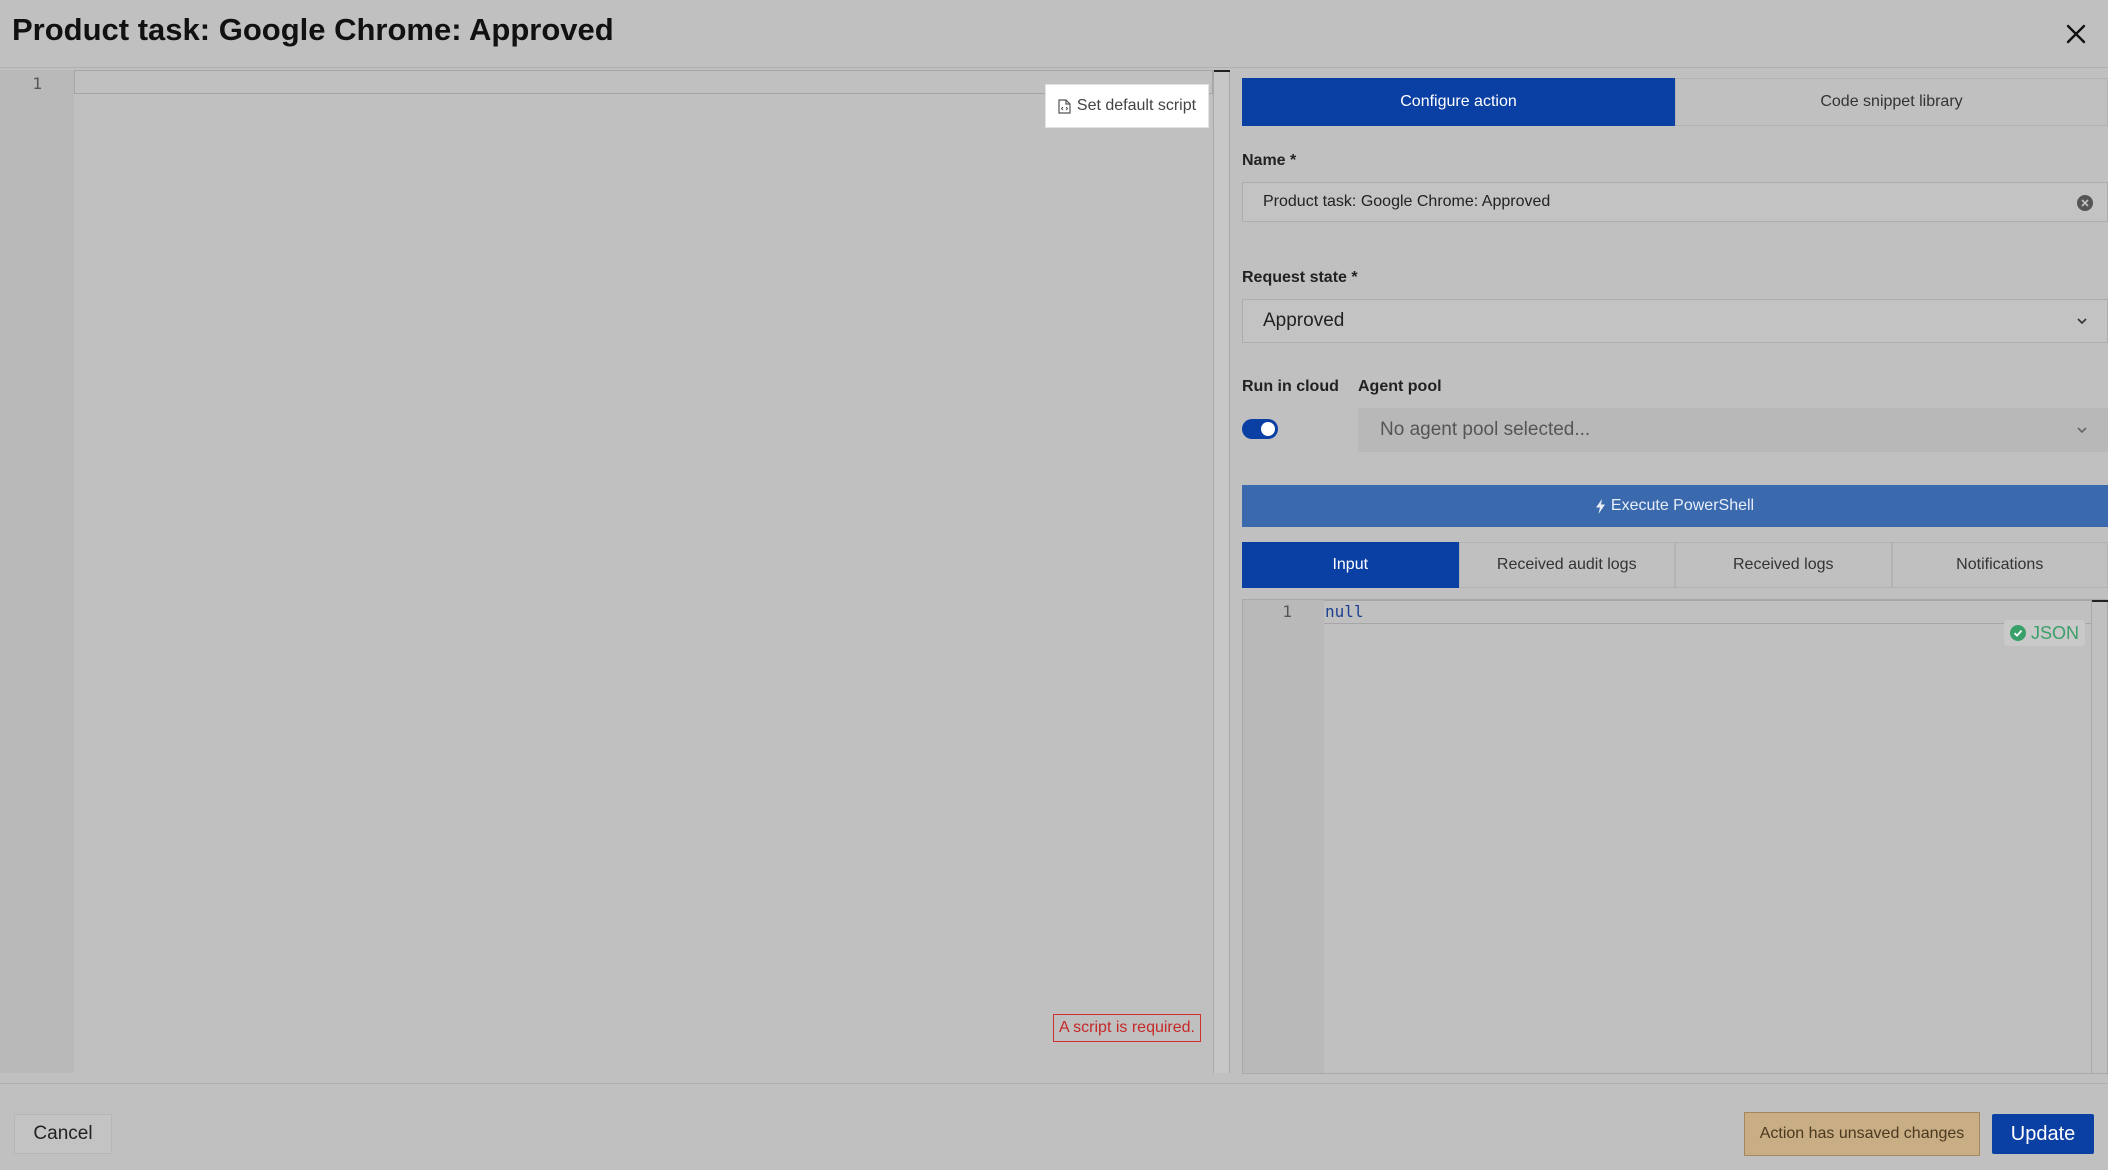 The width and height of the screenshot is (2108, 1170). I want to click on tab-received-audit-logs: Received audit logs, so click(1566, 565).